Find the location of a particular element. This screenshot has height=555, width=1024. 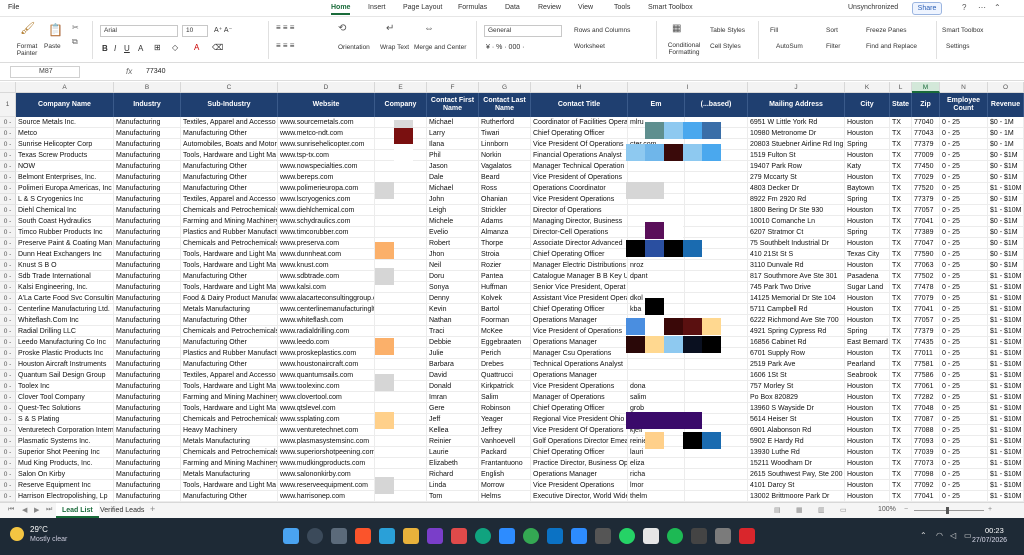

table-cell: Denny is located at coordinates (453, 298).